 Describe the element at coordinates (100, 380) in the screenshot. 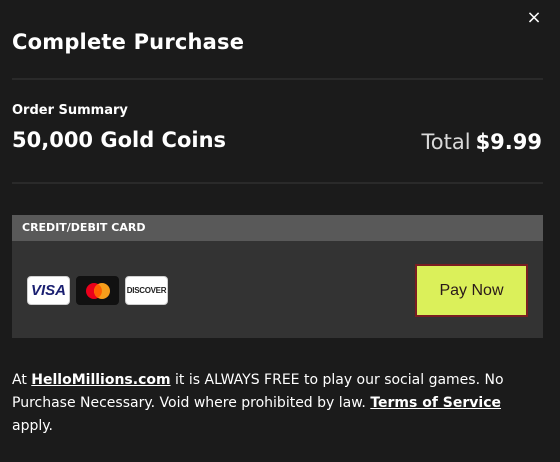

I see `site-link: HelloMillions.com` at that location.